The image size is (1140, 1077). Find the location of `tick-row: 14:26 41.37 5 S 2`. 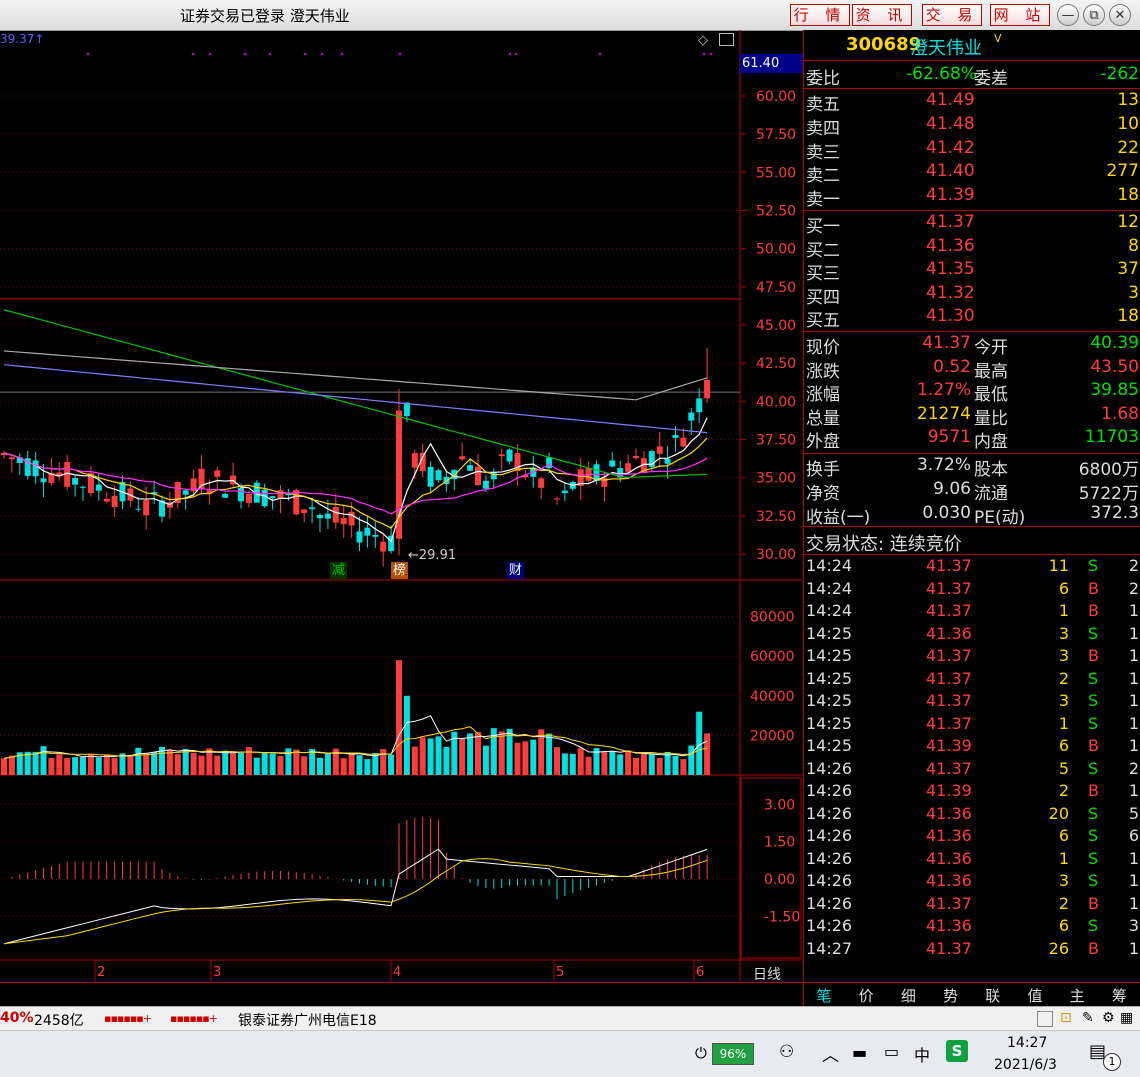

tick-row: 14:26 41.37 5 S 2 is located at coordinates (972, 770).